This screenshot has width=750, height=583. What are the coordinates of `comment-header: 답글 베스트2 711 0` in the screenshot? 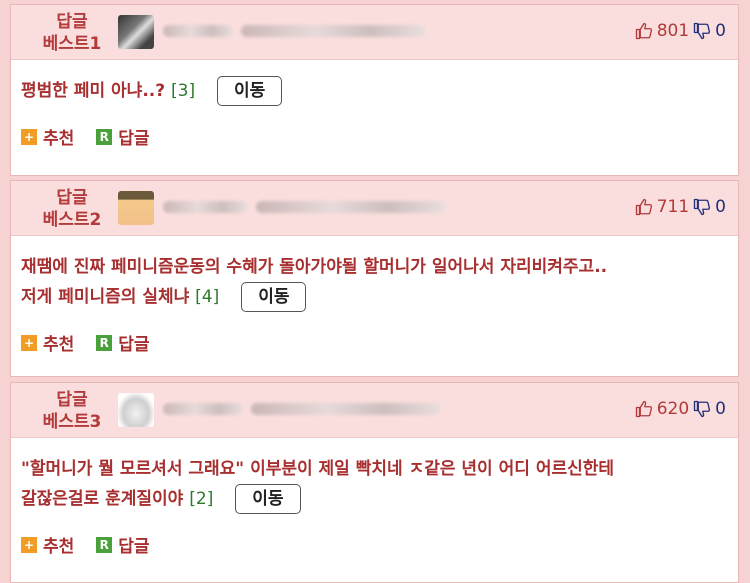 It's located at (374, 208).